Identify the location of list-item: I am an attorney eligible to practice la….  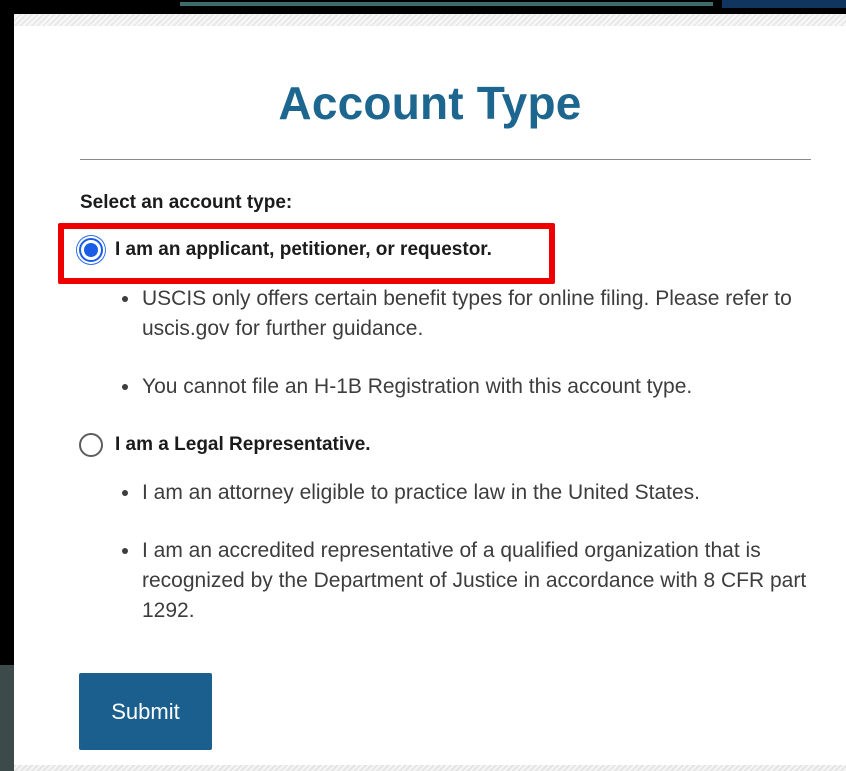
(470, 493).